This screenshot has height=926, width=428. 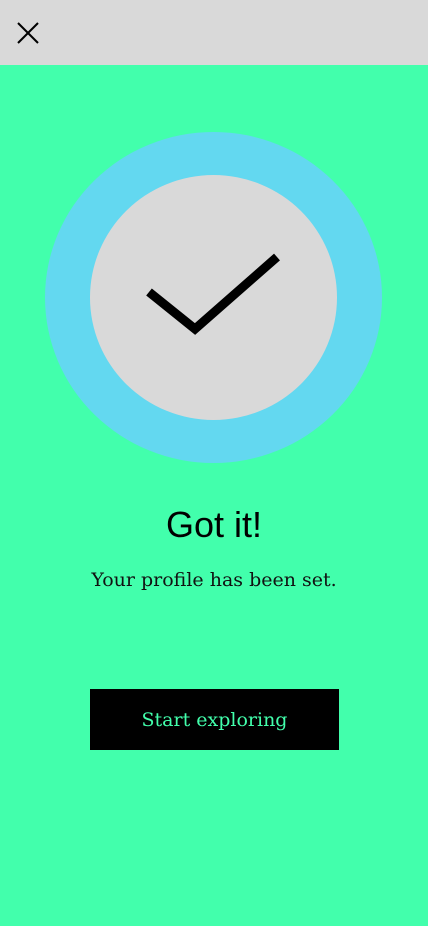 I want to click on close-button, so click(x=28, y=33).